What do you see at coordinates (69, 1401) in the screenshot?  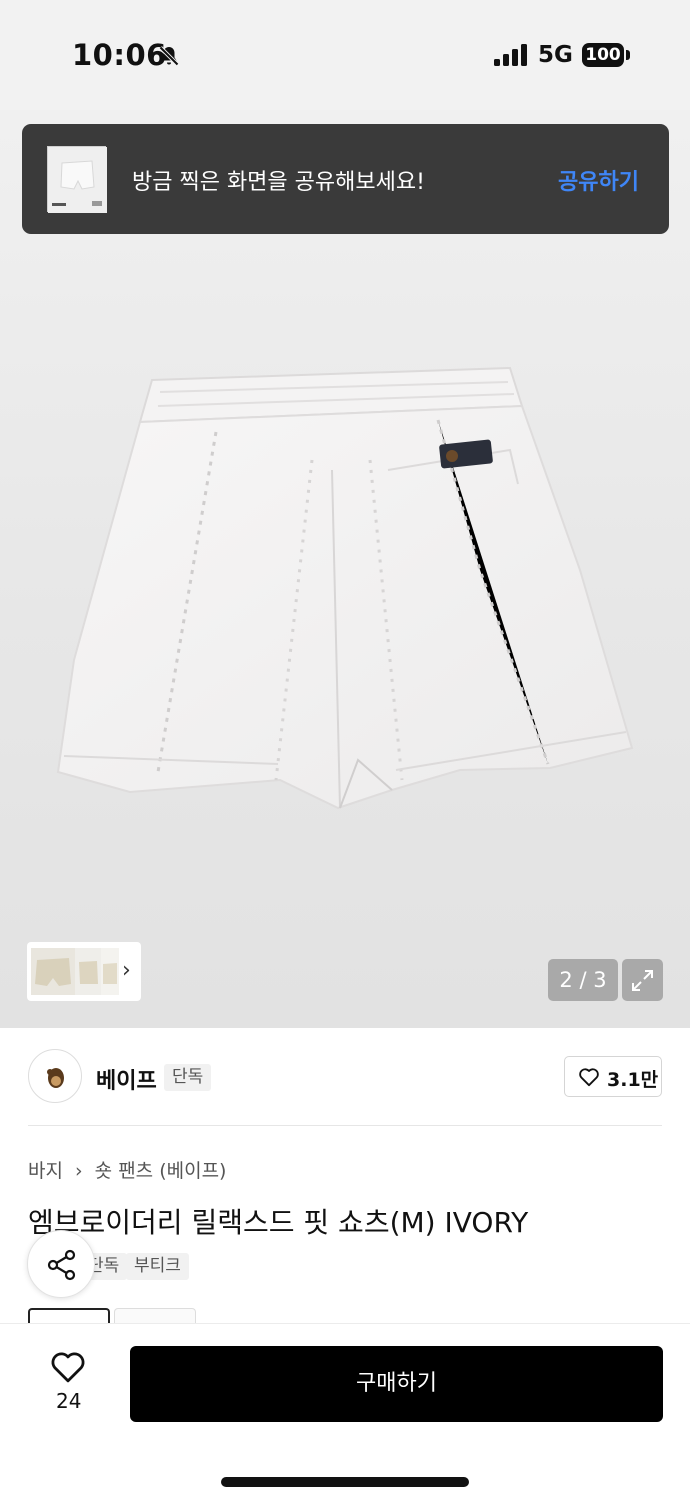 I see `wishlist-count: 24` at bounding box center [69, 1401].